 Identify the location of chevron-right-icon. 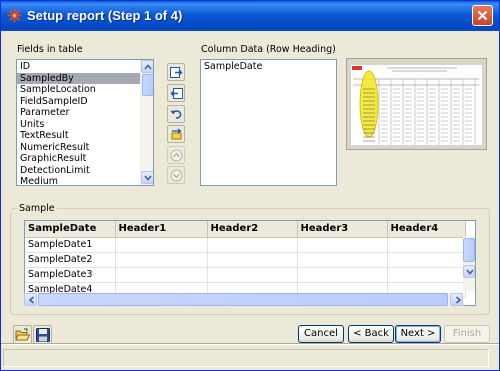
(458, 300).